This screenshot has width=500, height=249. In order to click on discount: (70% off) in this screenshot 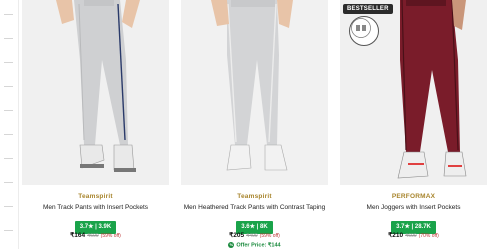, I will do `click(428, 236)`.